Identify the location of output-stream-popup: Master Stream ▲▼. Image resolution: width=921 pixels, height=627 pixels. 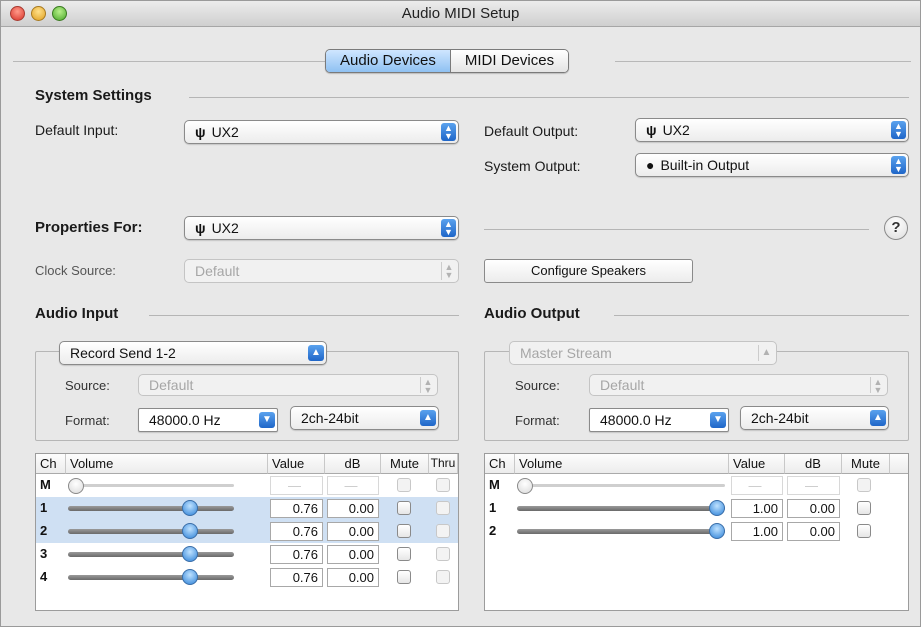
(643, 353).